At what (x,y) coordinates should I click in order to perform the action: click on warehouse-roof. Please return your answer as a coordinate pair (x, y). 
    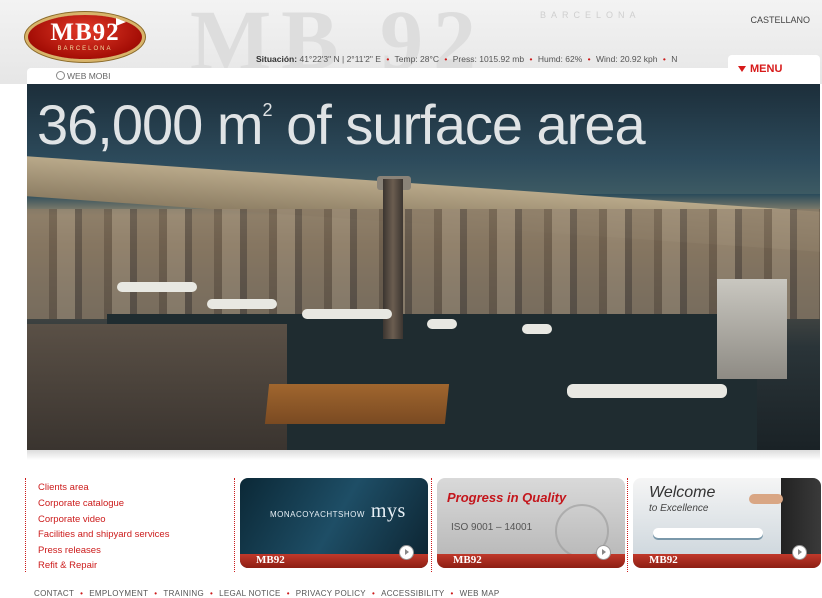
    Looking at the image, I should click on (357, 404).